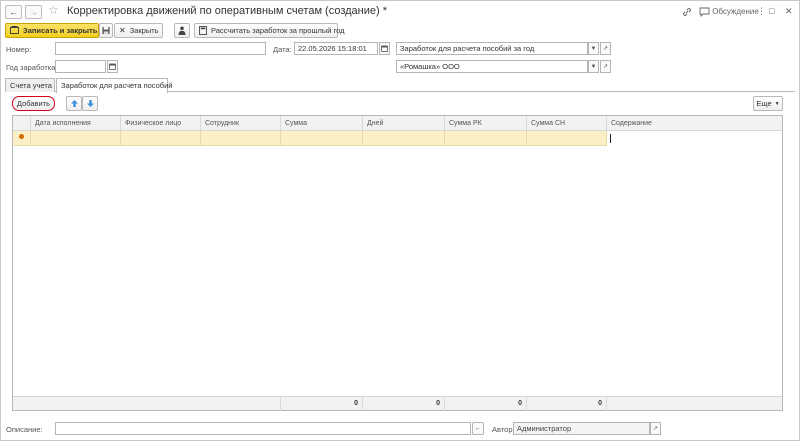 The image size is (800, 441). I want to click on date-input: 22.05.2026 15:18:01, so click(336, 48).